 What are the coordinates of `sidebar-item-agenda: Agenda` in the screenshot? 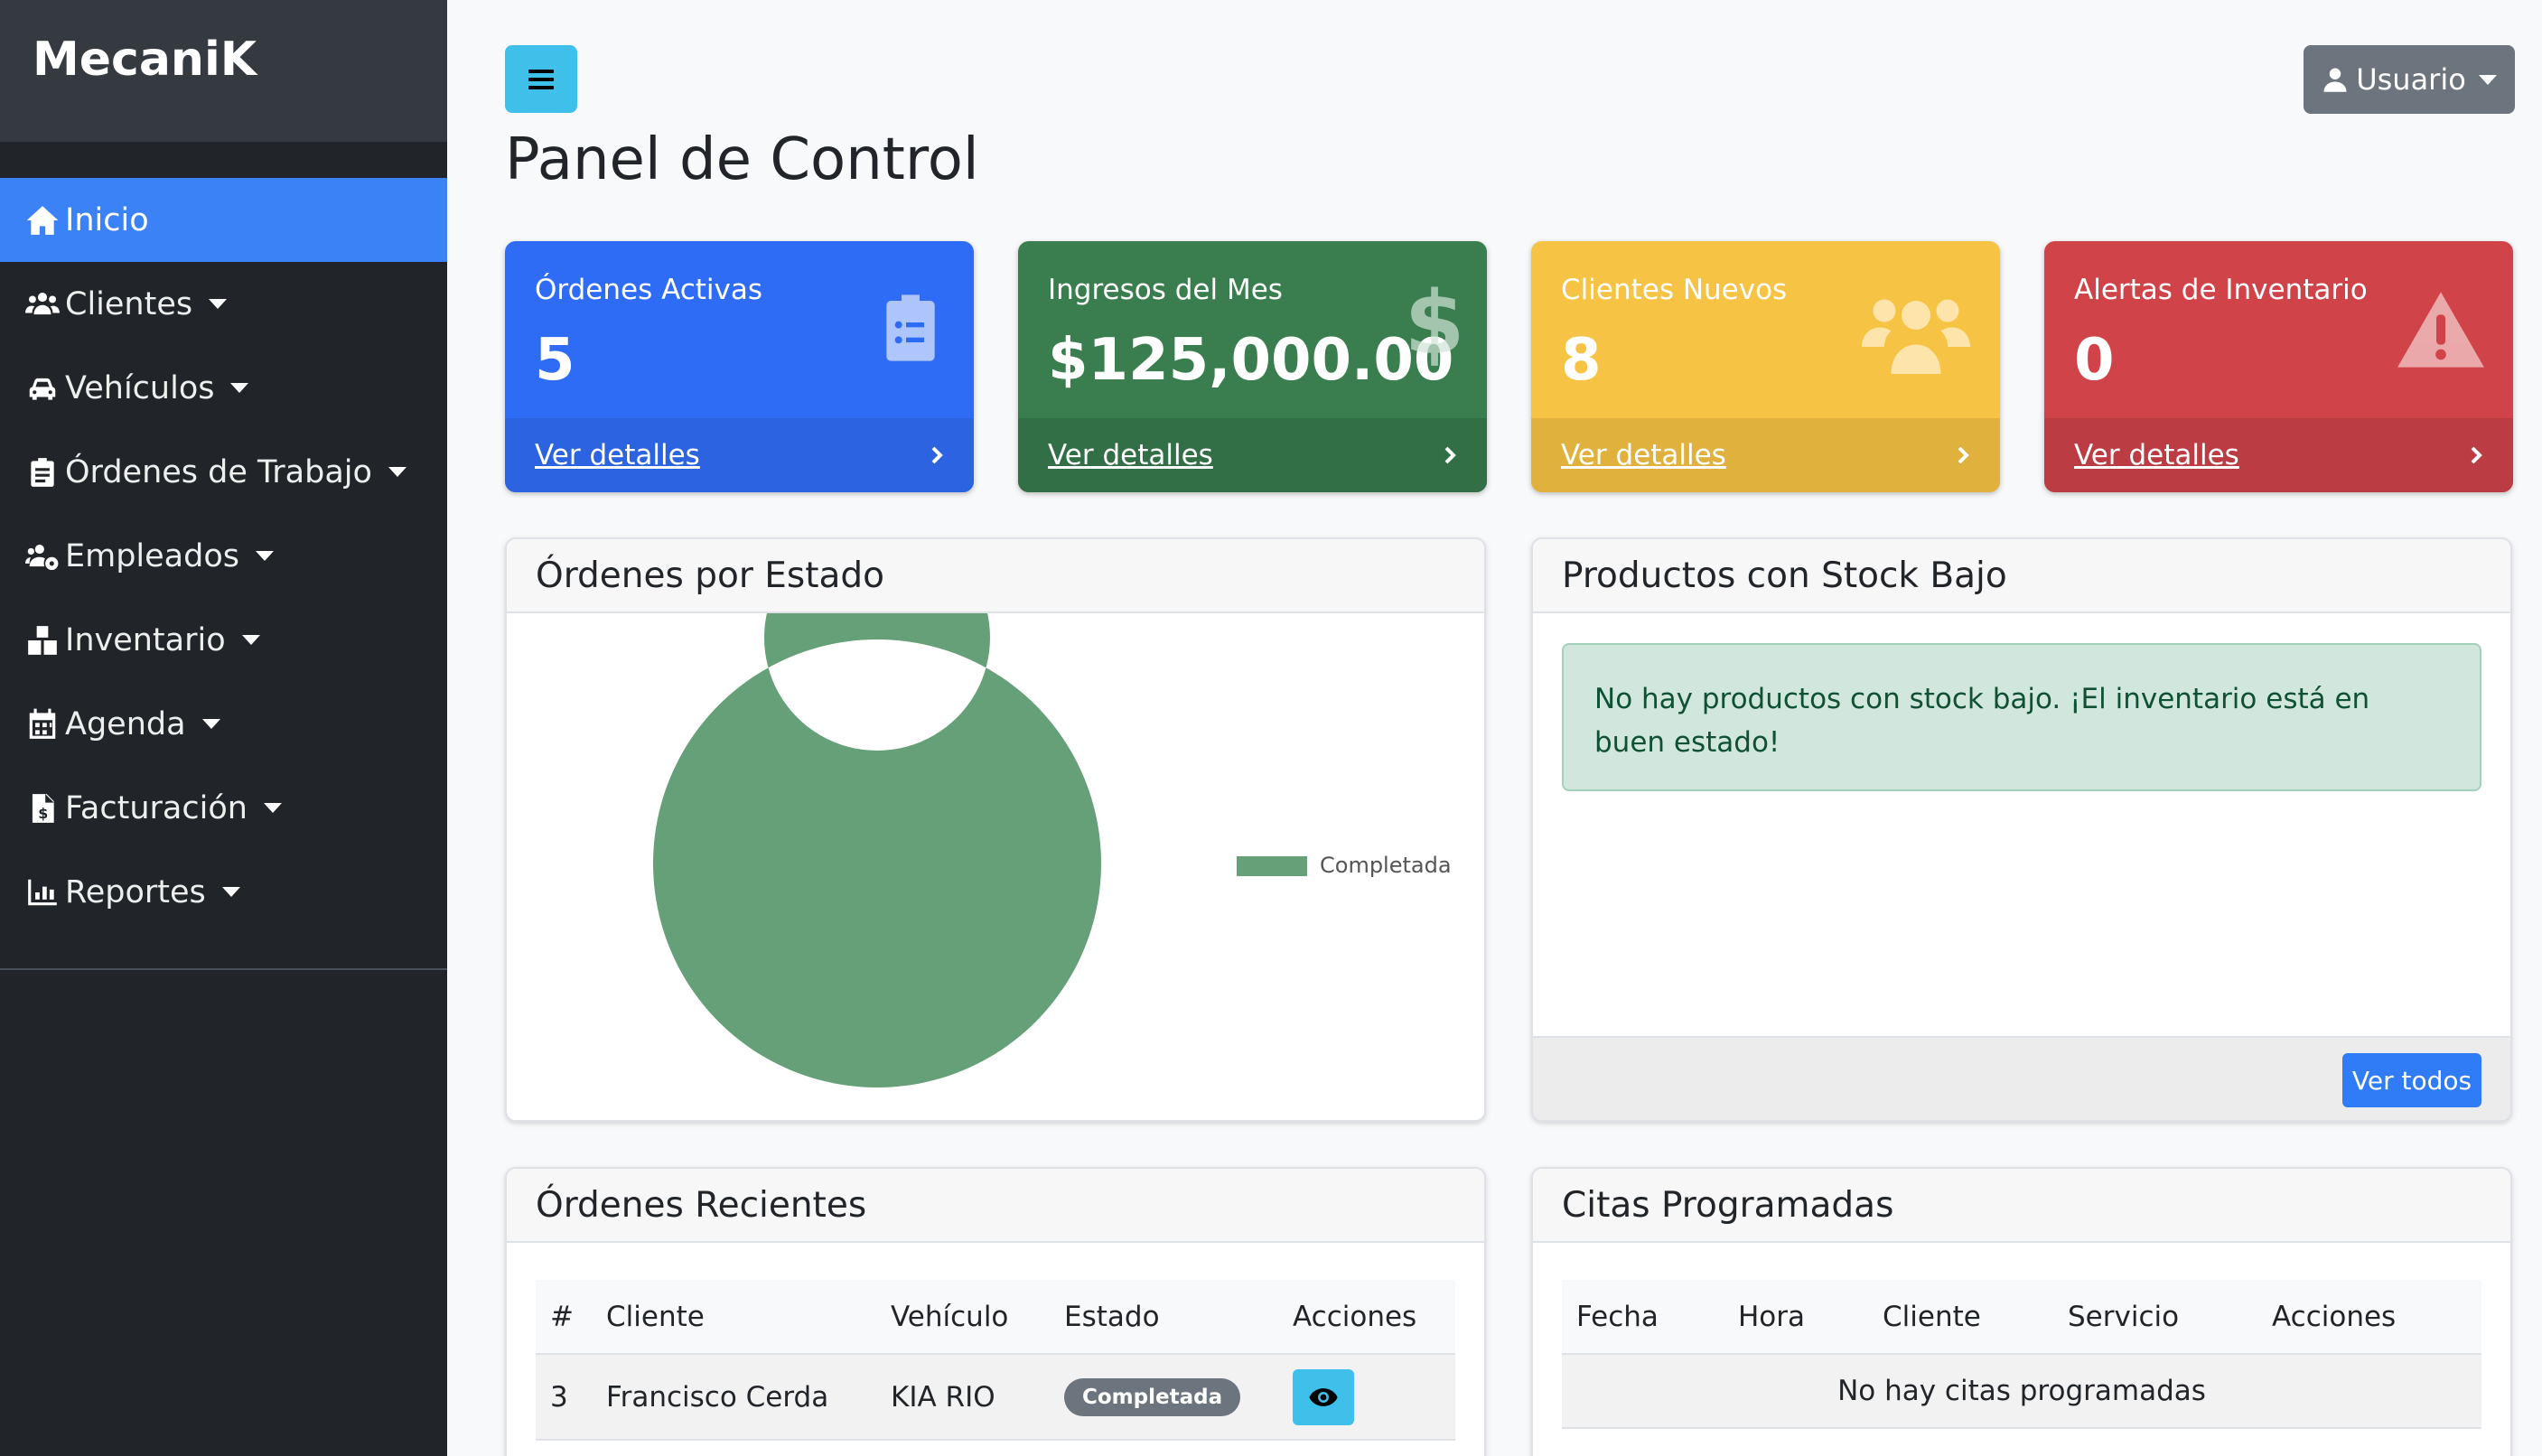 It's located at (223, 724).